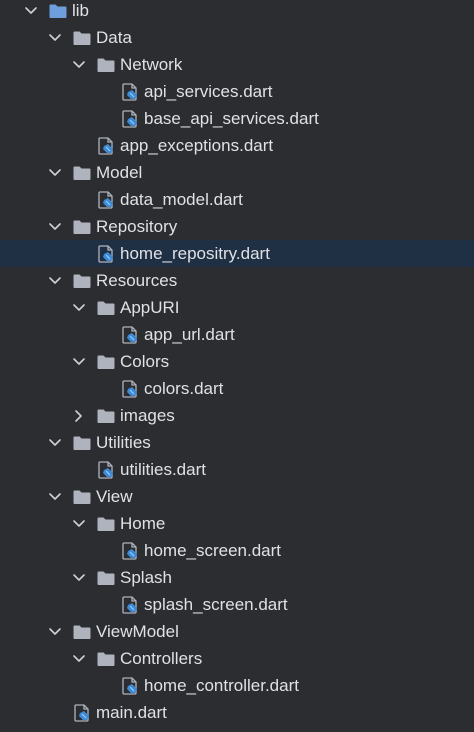 The height and width of the screenshot is (732, 474). Describe the element at coordinates (184, 388) in the screenshot. I see `tree-item-label: colors.dart` at that location.